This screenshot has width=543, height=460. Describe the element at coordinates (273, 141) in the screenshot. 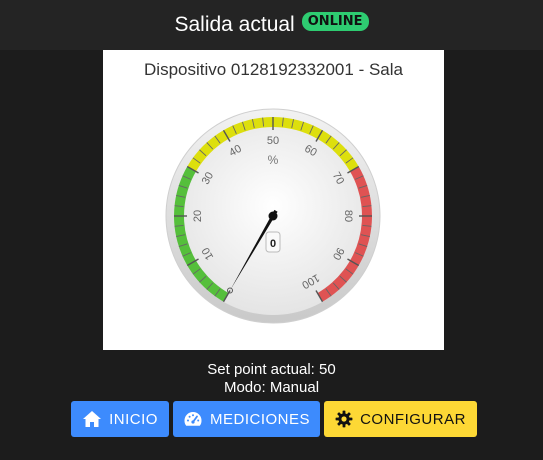

I see `gauge-tick-label: 50` at that location.